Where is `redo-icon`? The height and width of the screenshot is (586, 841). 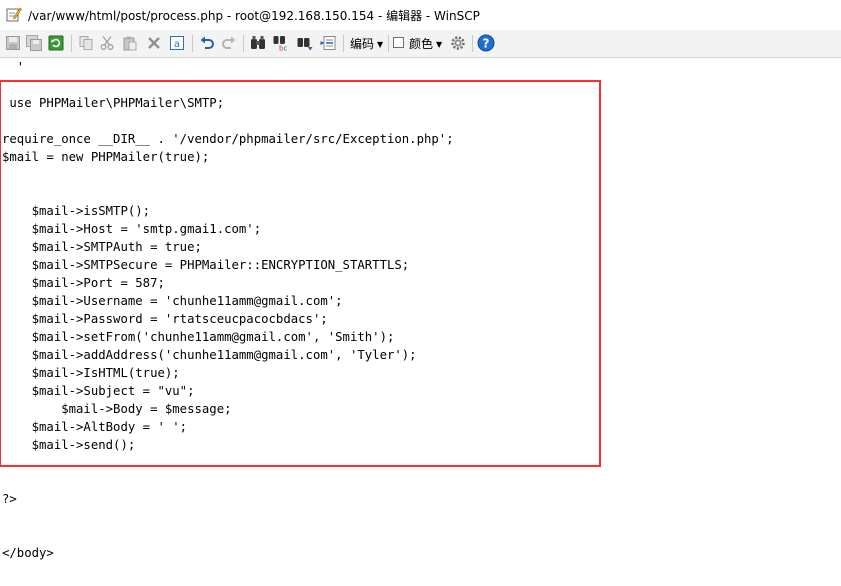 redo-icon is located at coordinates (229, 43).